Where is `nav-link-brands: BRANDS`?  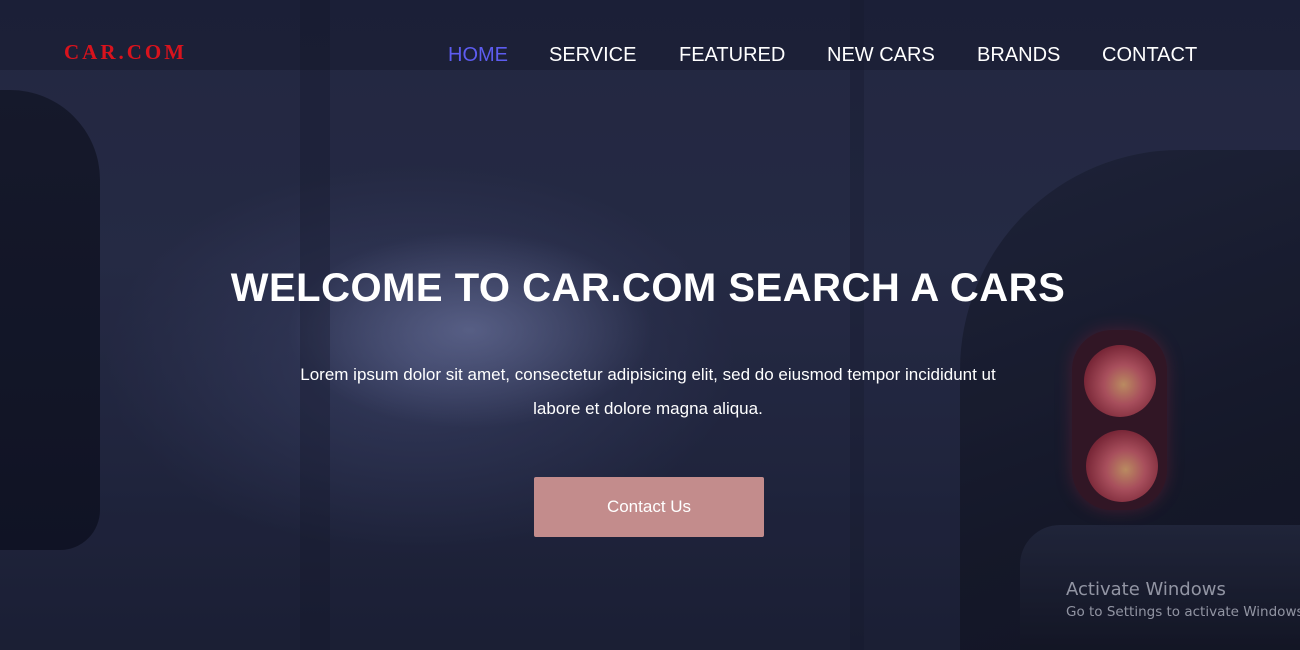
nav-link-brands: BRANDS is located at coordinates (1018, 55).